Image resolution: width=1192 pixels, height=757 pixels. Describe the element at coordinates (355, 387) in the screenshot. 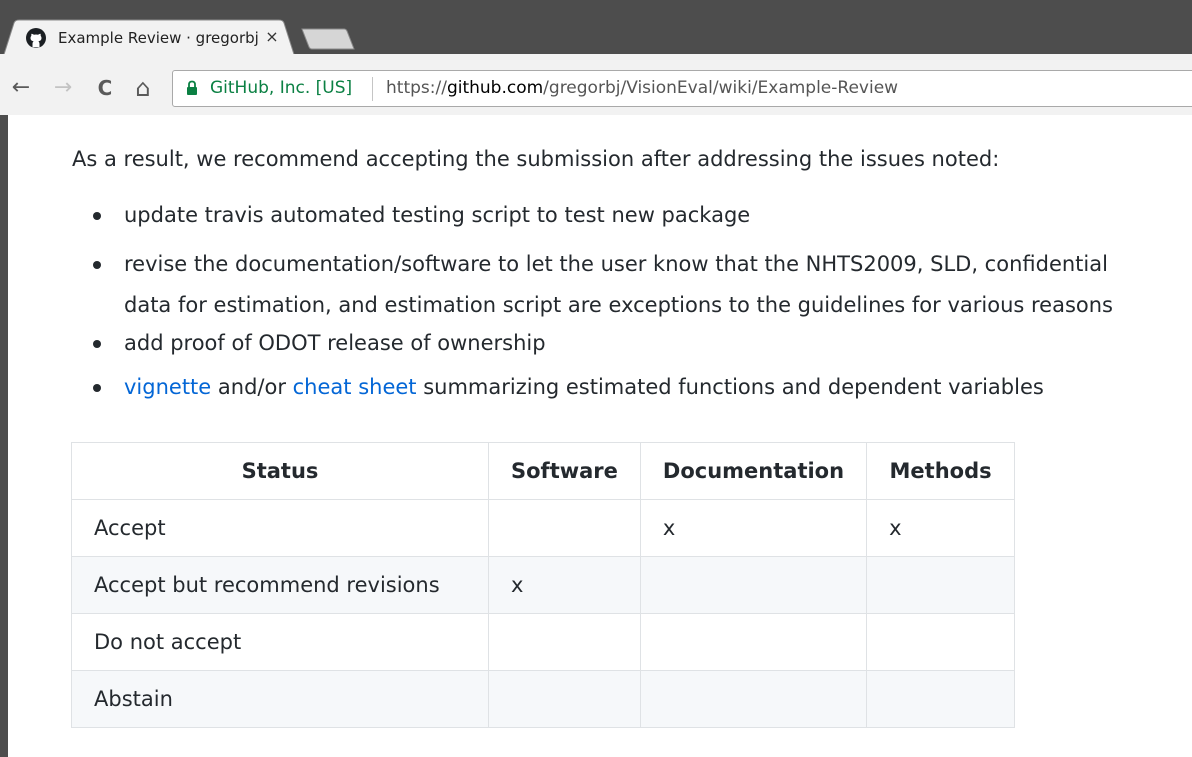

I see `cheat-sheet-link: cheat sheet` at that location.